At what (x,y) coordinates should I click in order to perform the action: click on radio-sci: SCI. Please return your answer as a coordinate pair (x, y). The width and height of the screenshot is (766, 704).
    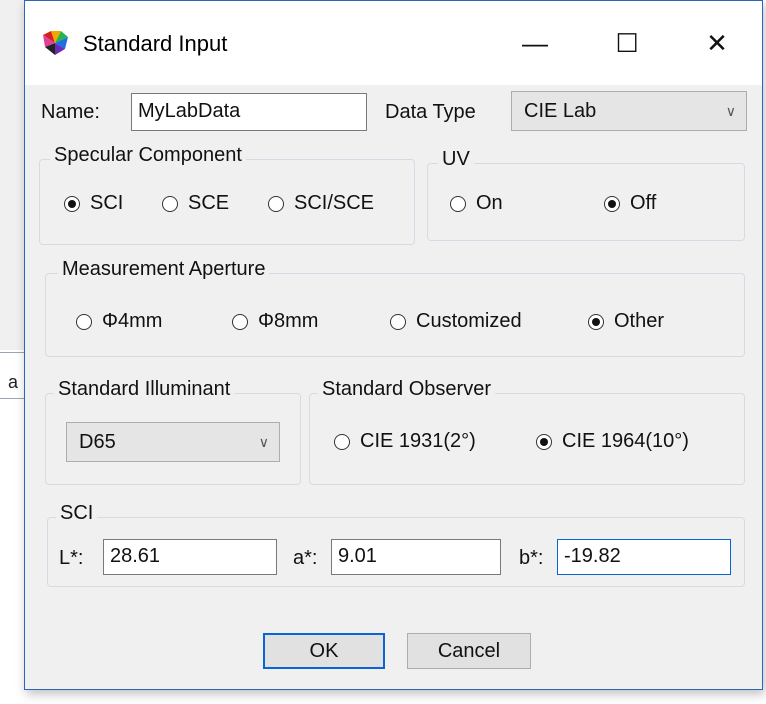
    Looking at the image, I should click on (93, 203).